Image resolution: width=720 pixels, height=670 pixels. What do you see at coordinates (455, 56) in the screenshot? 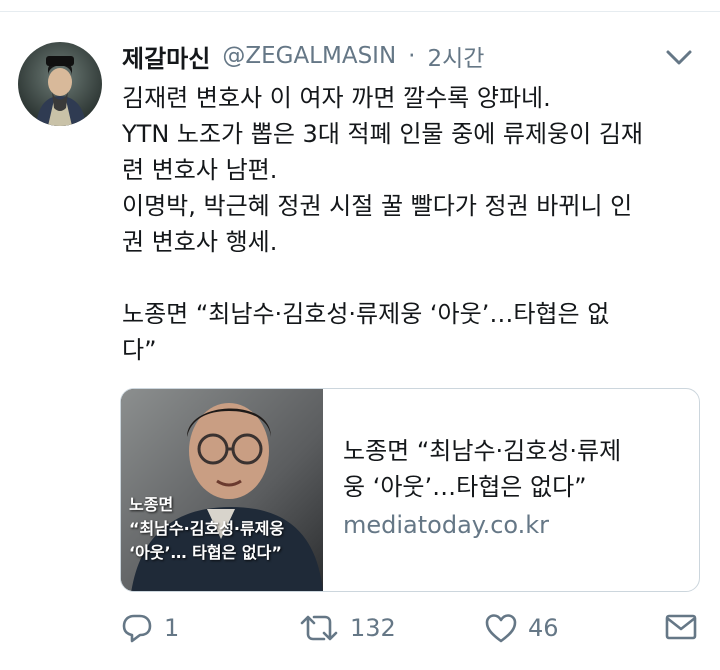
I see `timestamp: 2시간` at bounding box center [455, 56].